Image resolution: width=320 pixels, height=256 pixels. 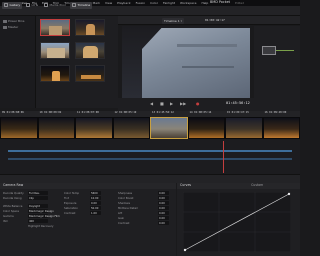 I want to click on midtone-detail-row: Midtone Detail, so click(x=128, y=208).